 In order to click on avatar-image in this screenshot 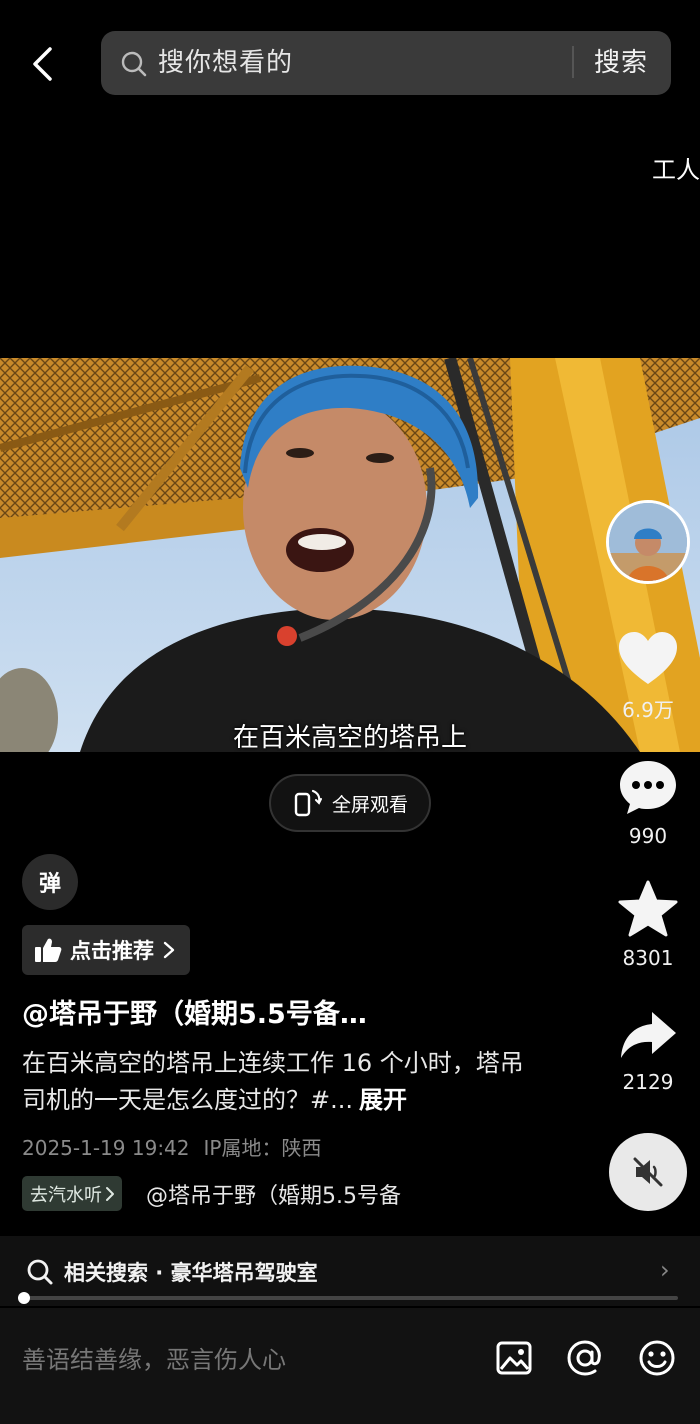, I will do `click(648, 542)`.